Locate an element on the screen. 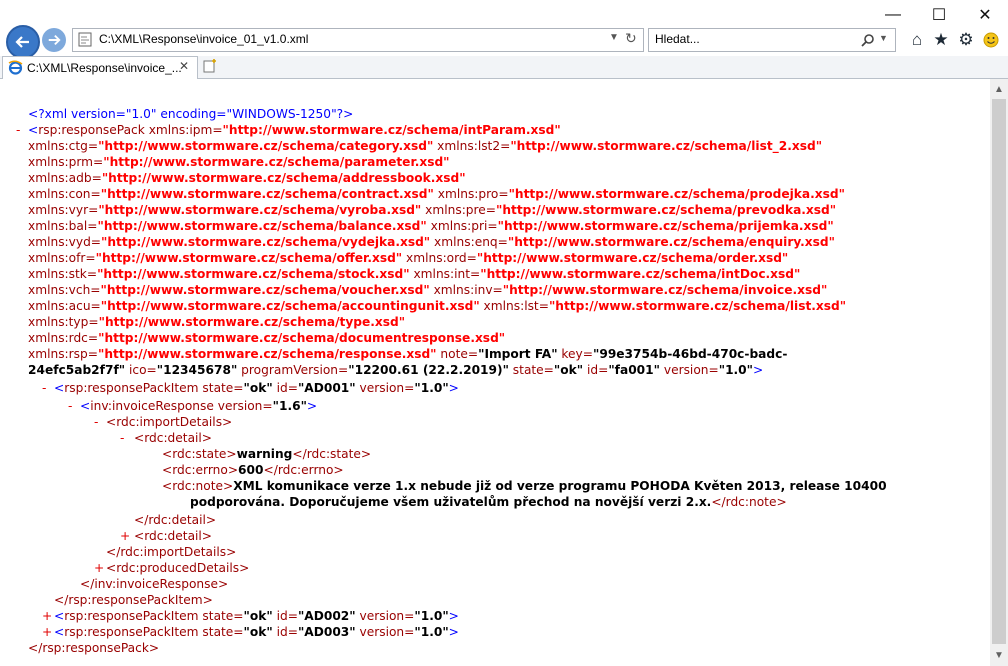  forward-button is located at coordinates (54, 40).